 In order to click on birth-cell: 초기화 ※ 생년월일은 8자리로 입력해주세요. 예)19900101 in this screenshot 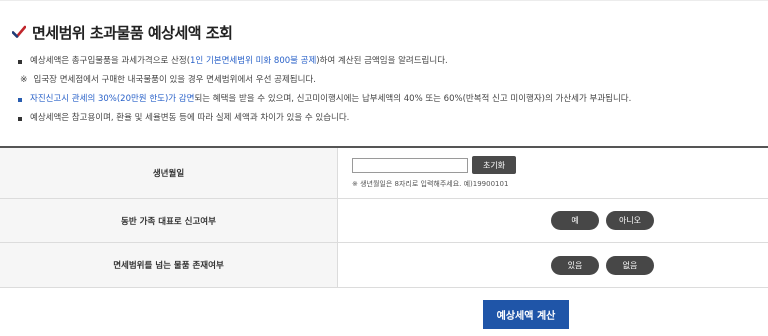, I will do `click(553, 173)`.